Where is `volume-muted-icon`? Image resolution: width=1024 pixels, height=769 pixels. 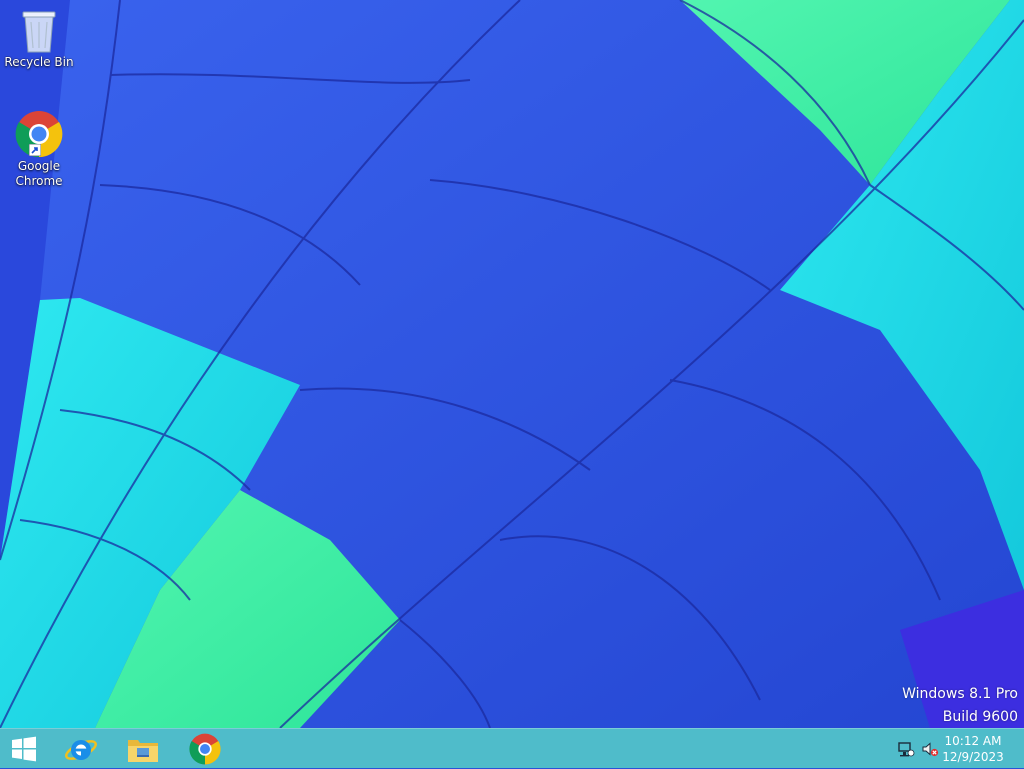
volume-muted-icon is located at coordinates (930, 749).